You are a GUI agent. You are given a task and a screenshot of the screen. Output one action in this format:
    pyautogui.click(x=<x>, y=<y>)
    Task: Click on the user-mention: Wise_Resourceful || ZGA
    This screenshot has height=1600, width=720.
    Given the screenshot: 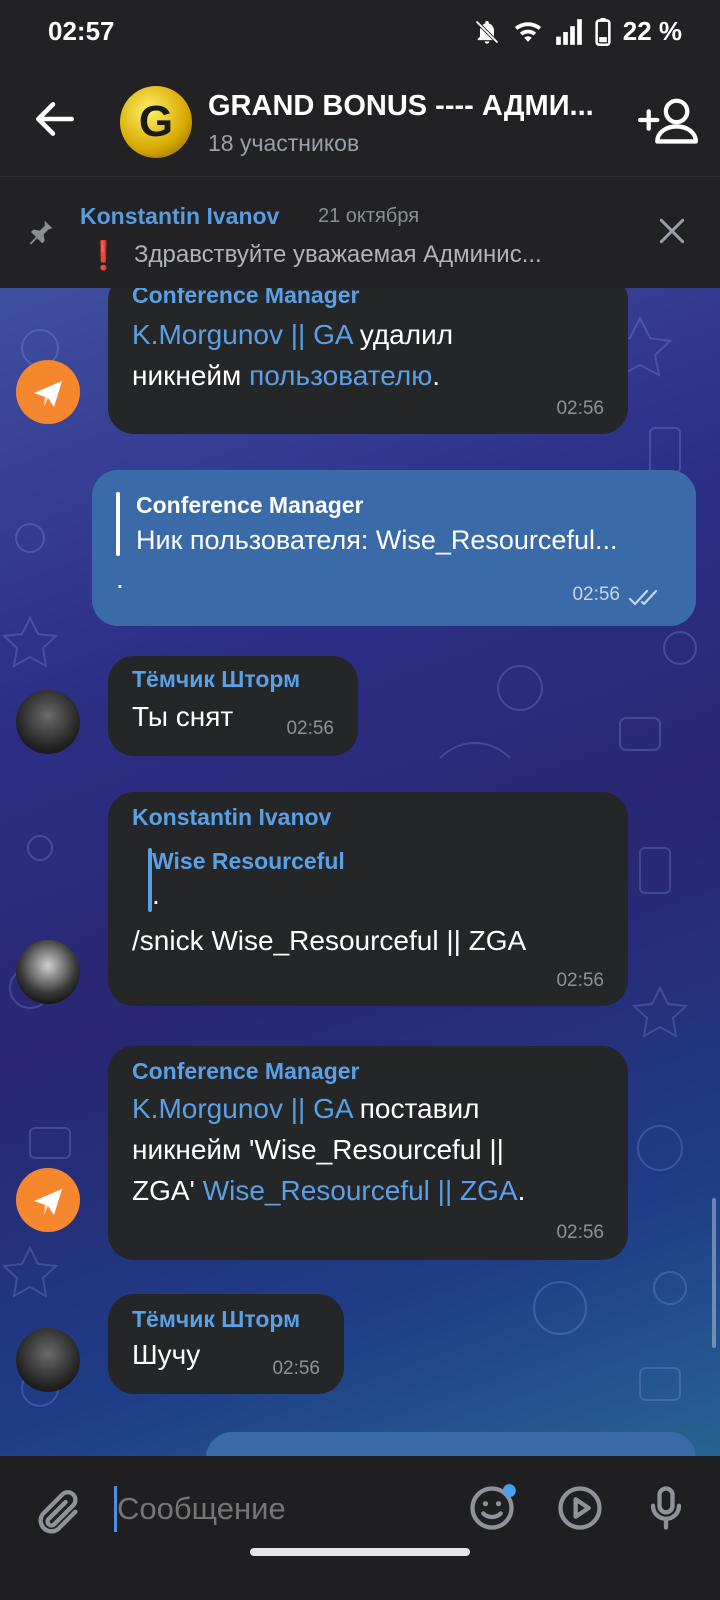 What is the action you would take?
    pyautogui.click(x=360, y=1190)
    